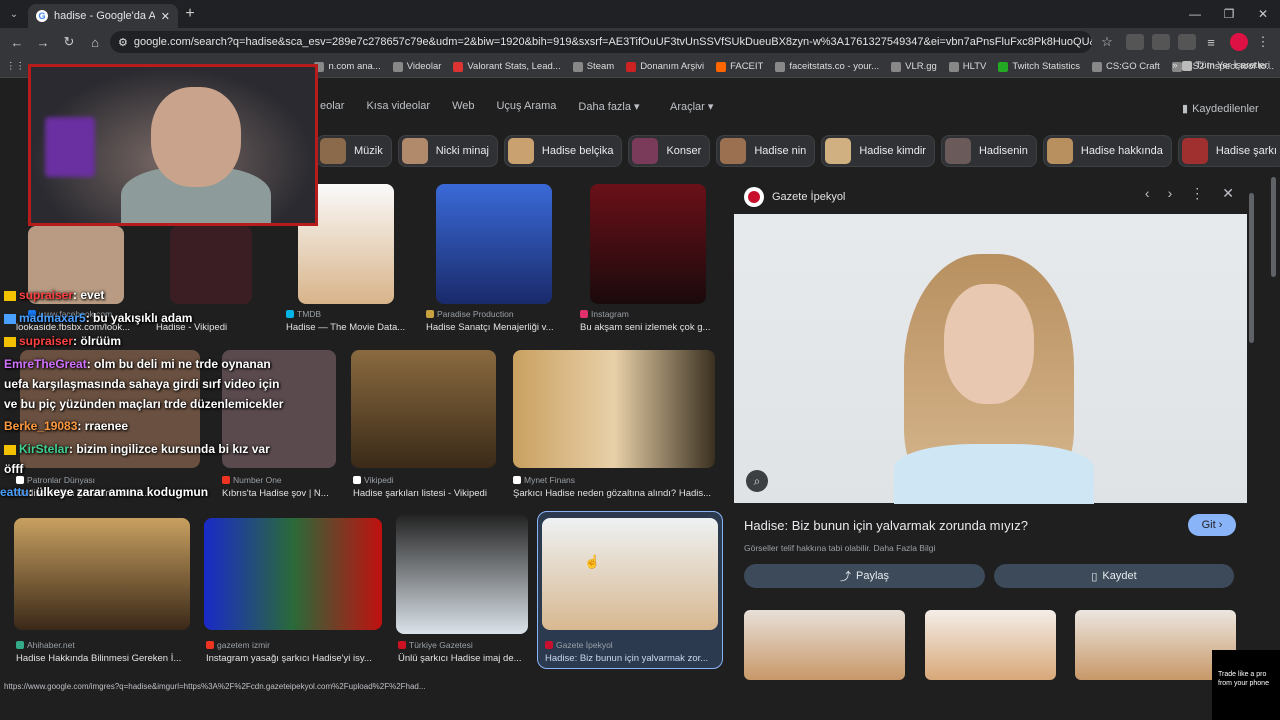  Describe the element at coordinates (593, 66) in the screenshot. I see `bookmark-item: Steam` at that location.